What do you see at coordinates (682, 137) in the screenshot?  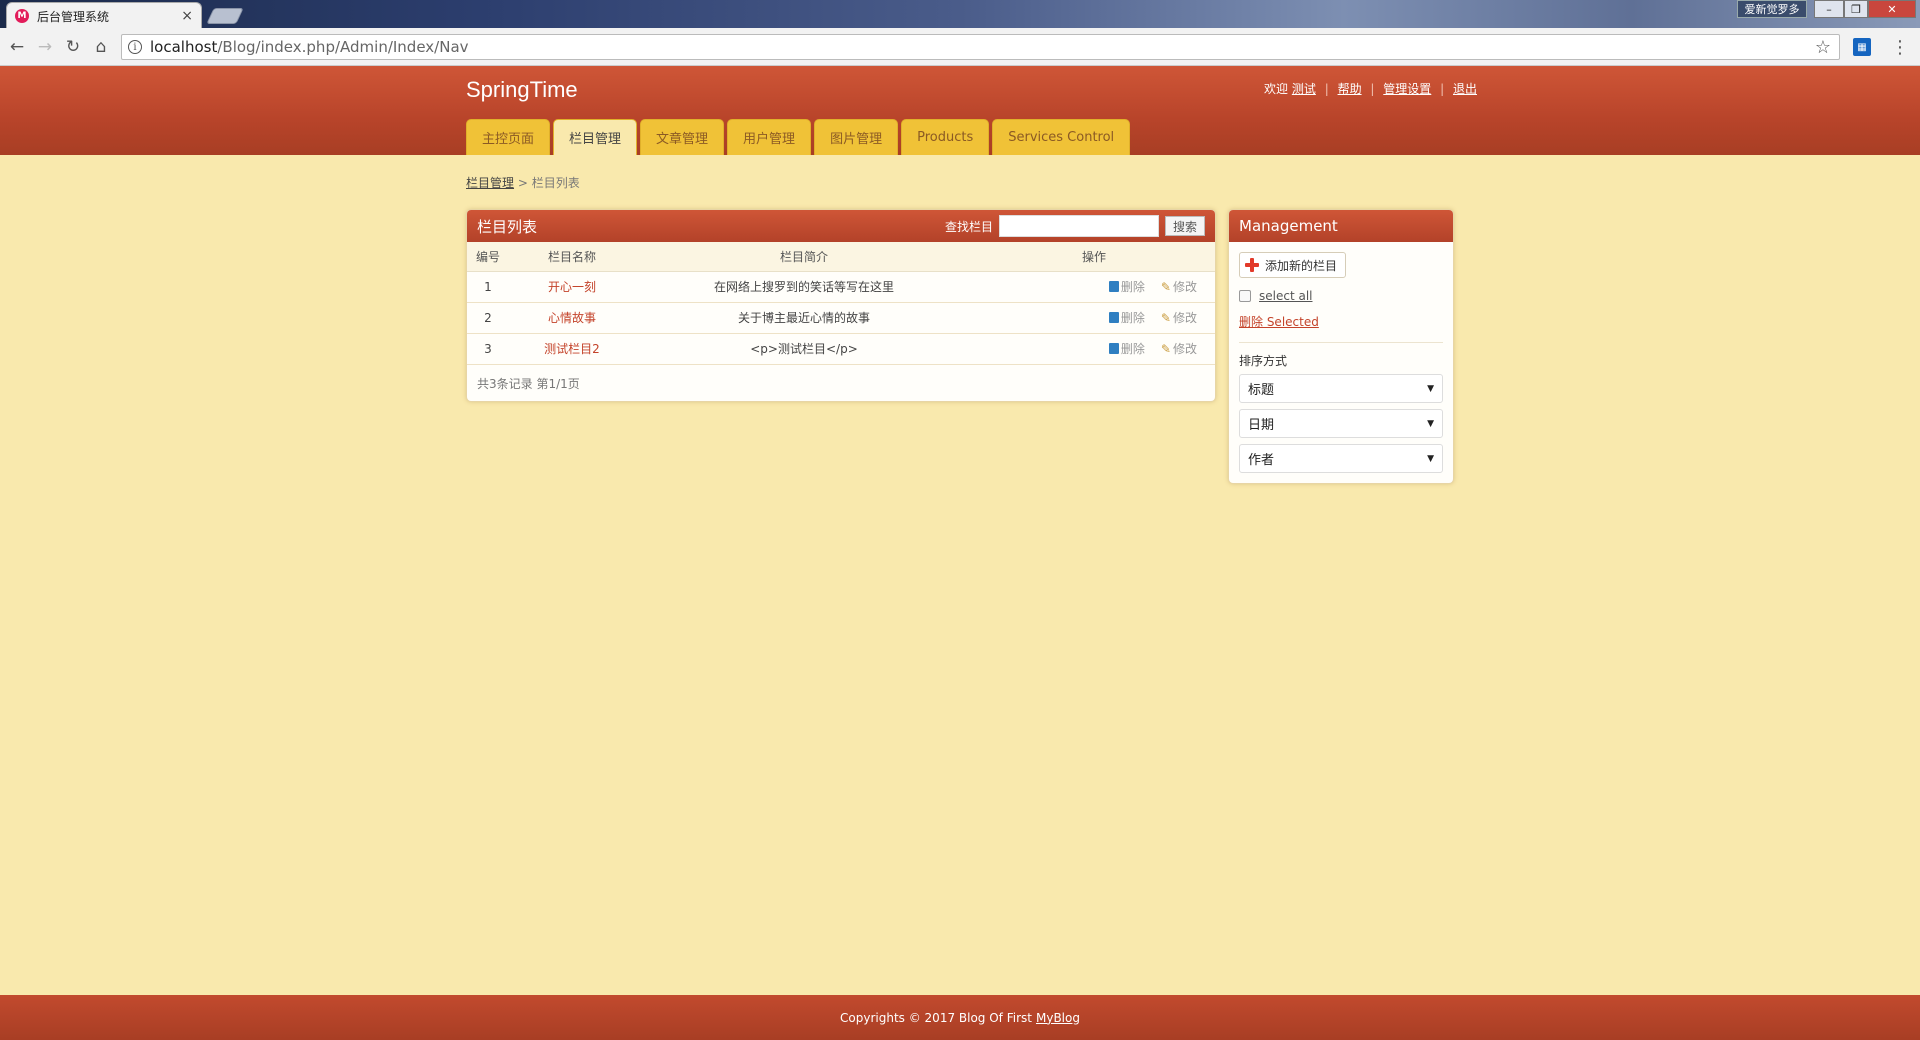 I see `tab-article-management: 文章管理` at bounding box center [682, 137].